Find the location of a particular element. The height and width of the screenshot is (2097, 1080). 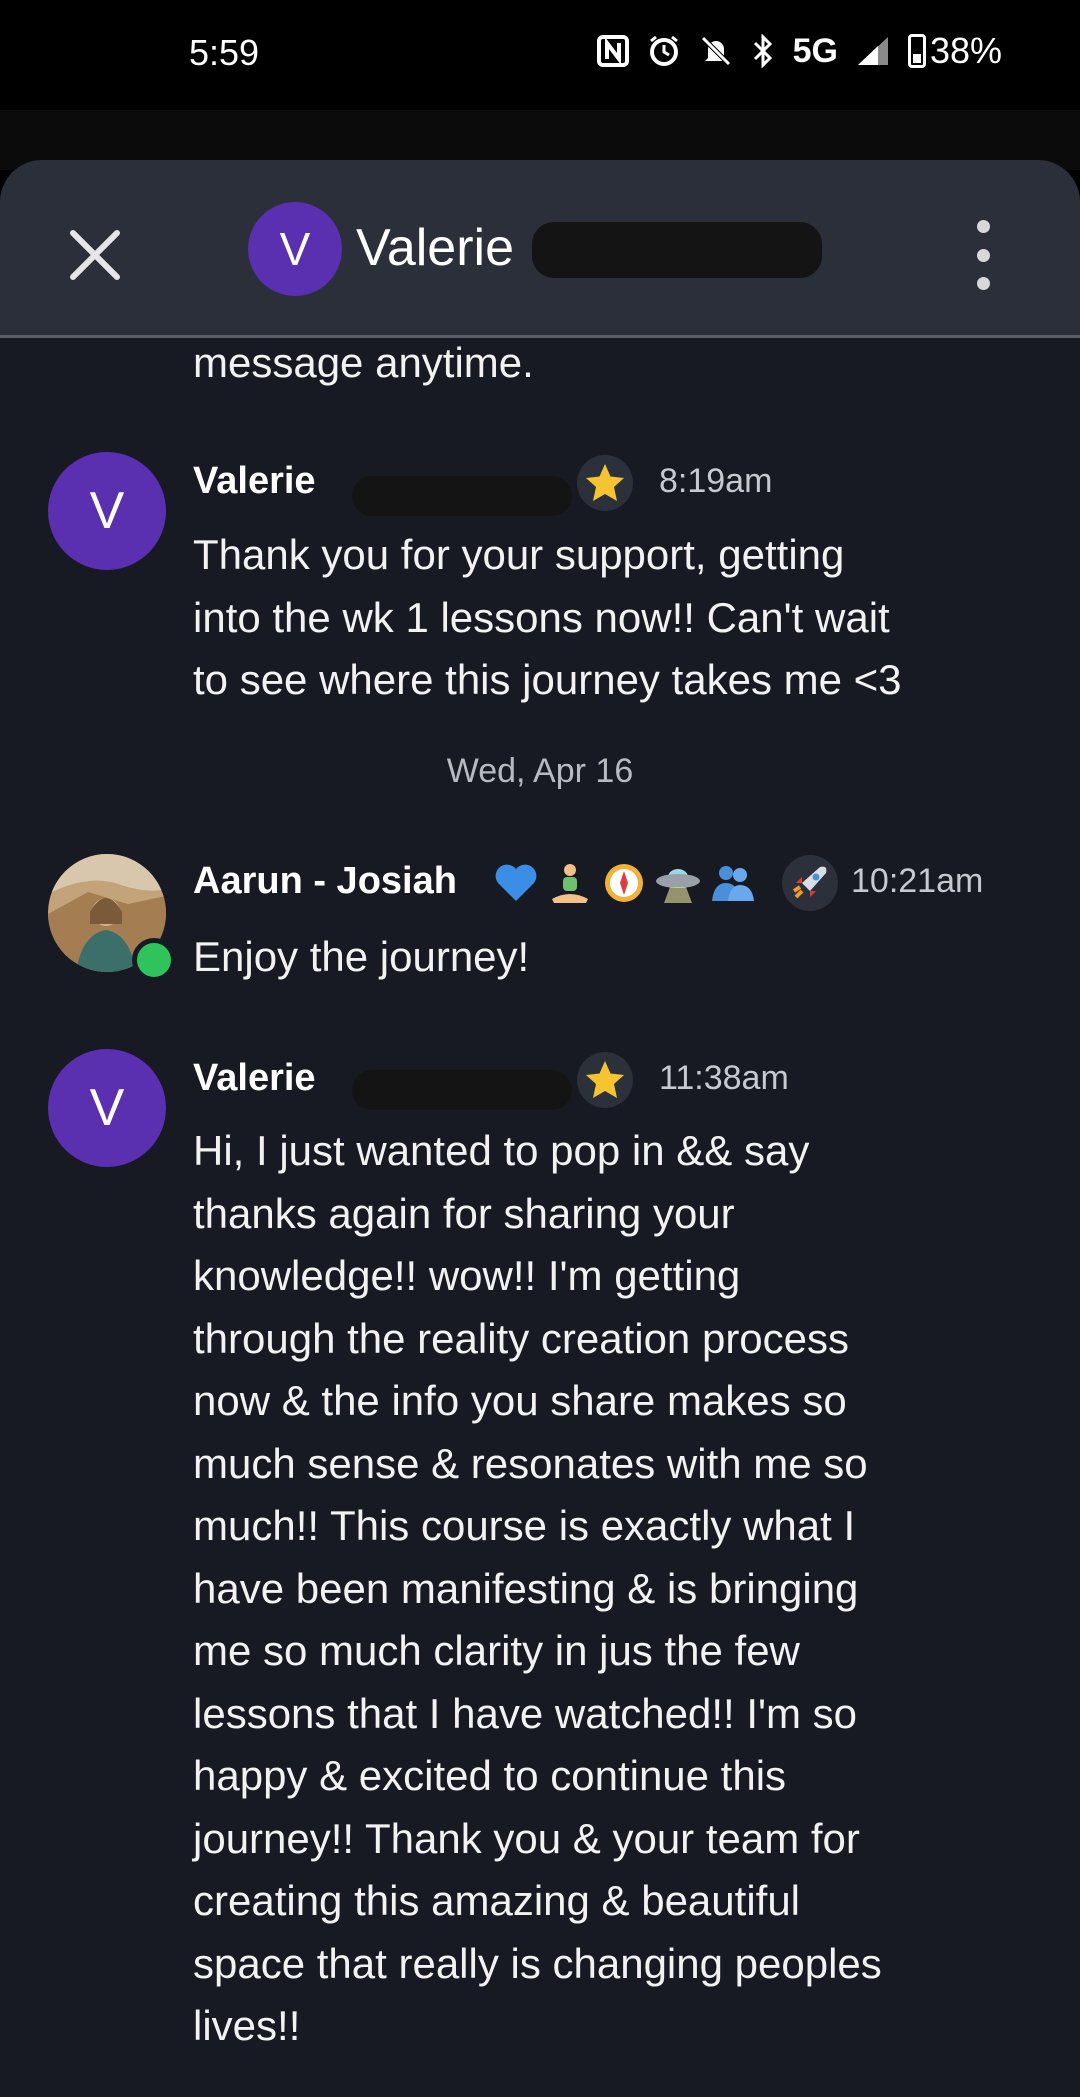

alarm-icon is located at coordinates (664, 51).